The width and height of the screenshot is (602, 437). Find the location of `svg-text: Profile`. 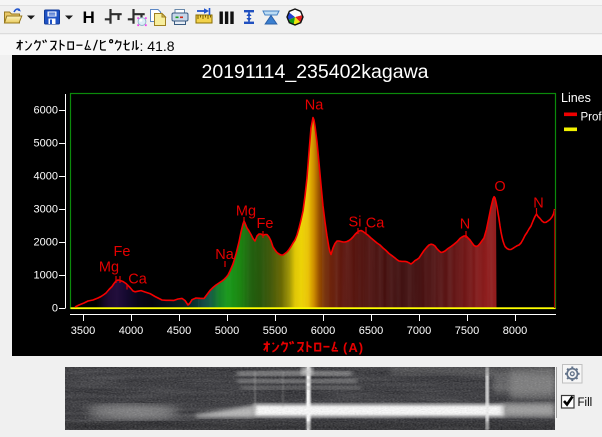

svg-text: Profile is located at coordinates (591, 118).